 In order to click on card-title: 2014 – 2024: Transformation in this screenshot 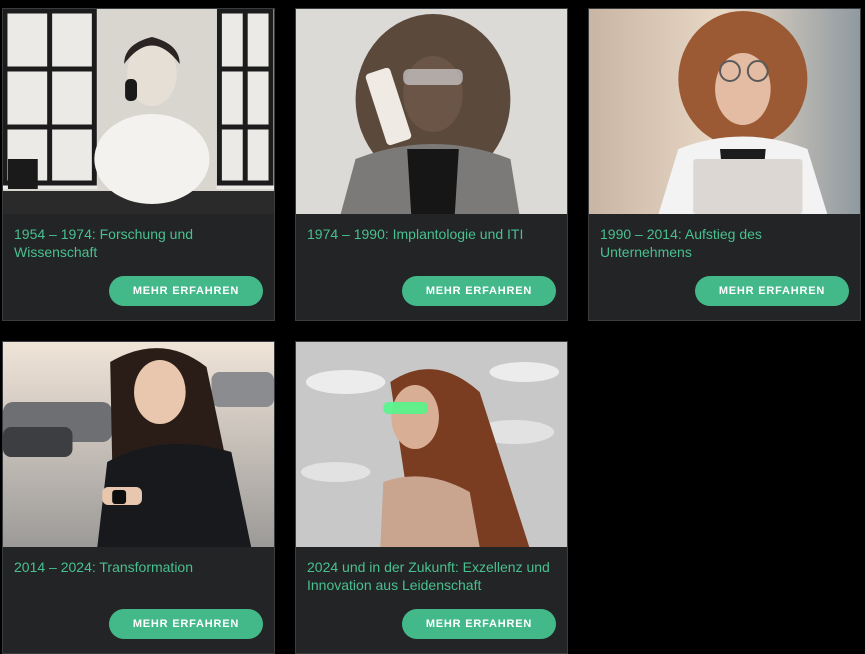, I will do `click(104, 567)`.